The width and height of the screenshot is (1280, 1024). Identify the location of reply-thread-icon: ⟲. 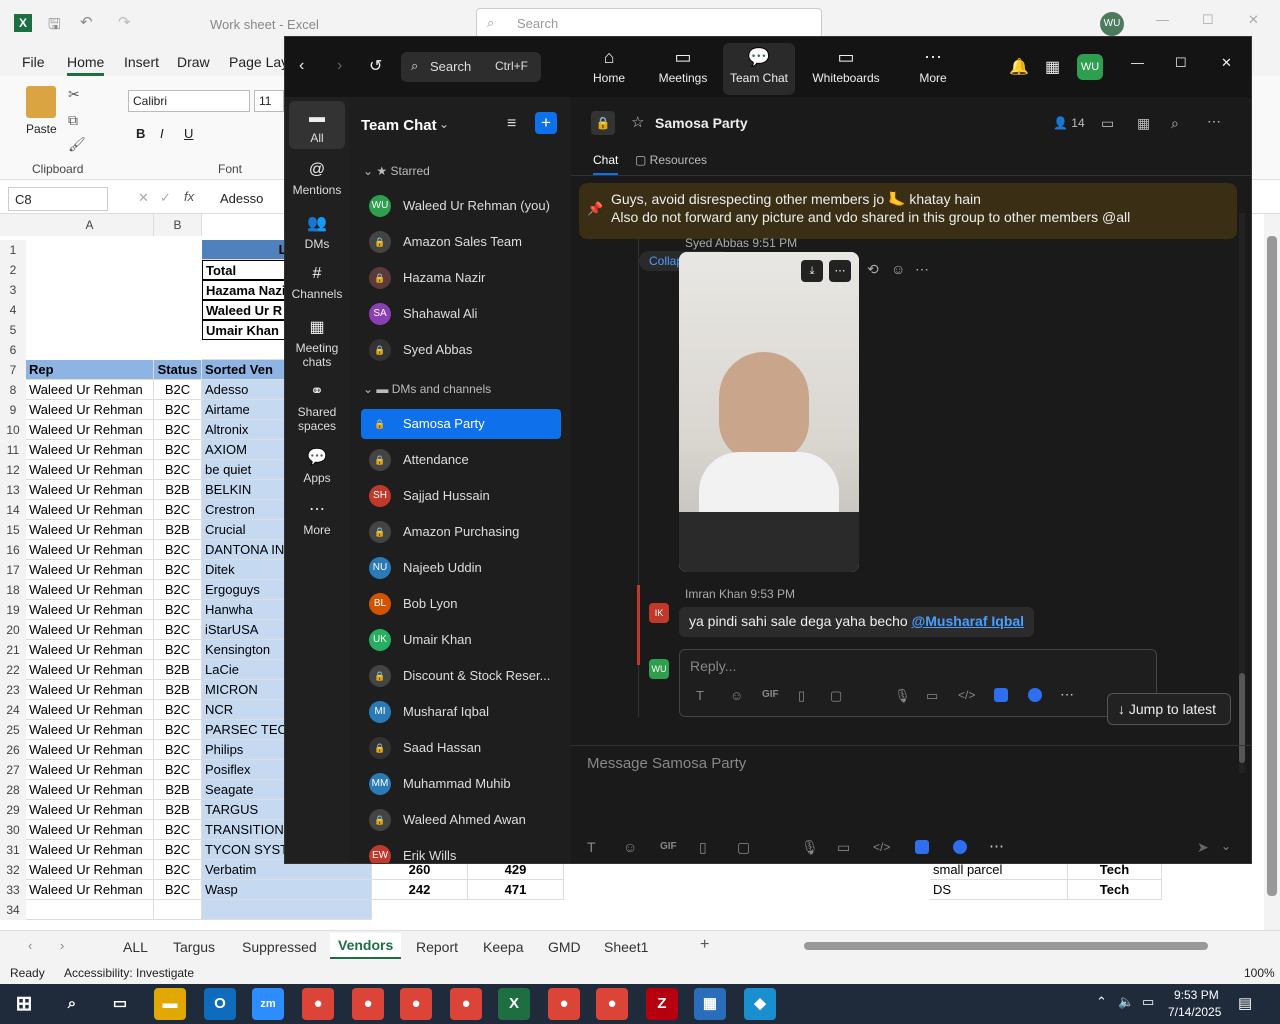
(873, 269).